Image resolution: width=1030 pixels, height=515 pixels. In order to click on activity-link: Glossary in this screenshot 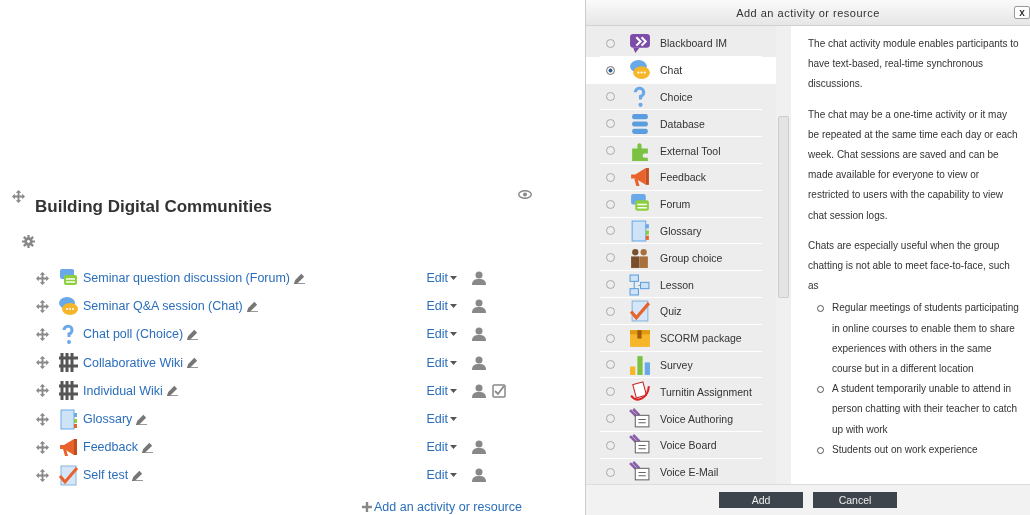, I will do `click(108, 419)`.